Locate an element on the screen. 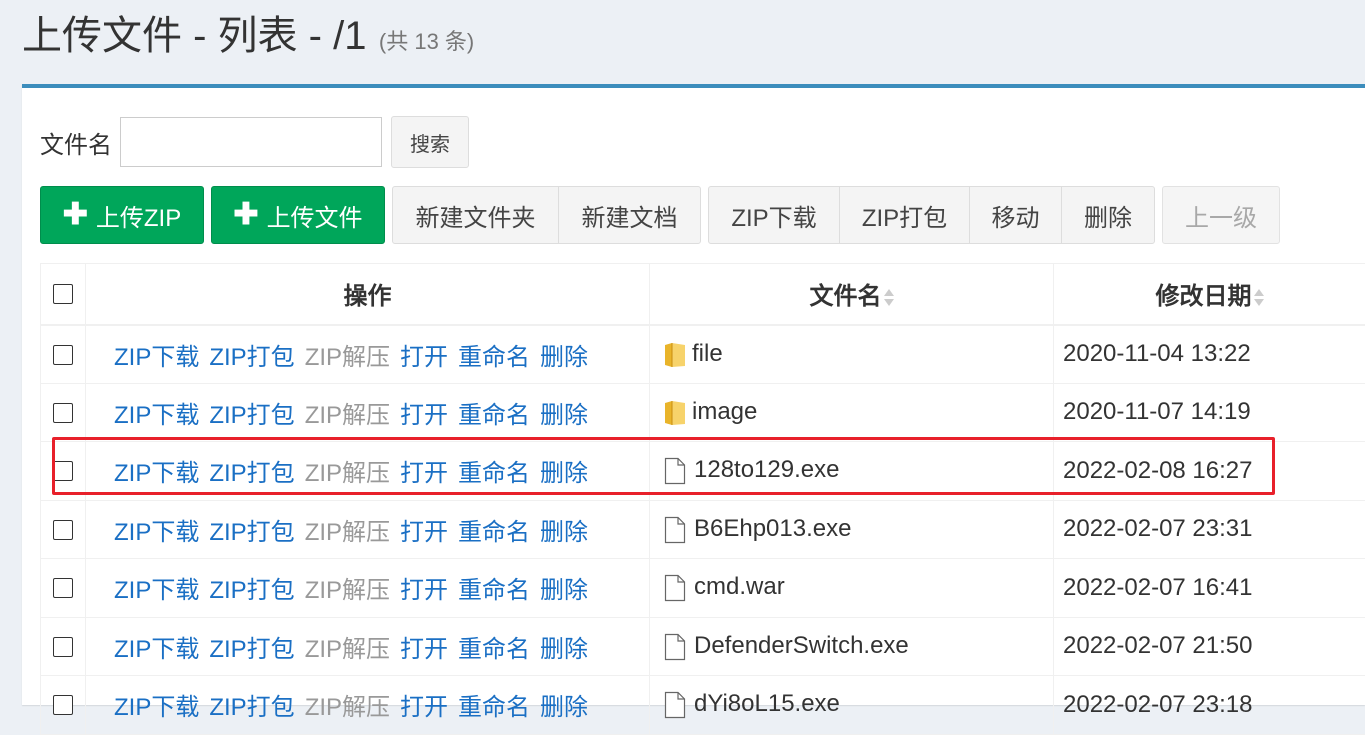 The image size is (1365, 735). zip-download-button: ZIP下载 is located at coordinates (774, 215).